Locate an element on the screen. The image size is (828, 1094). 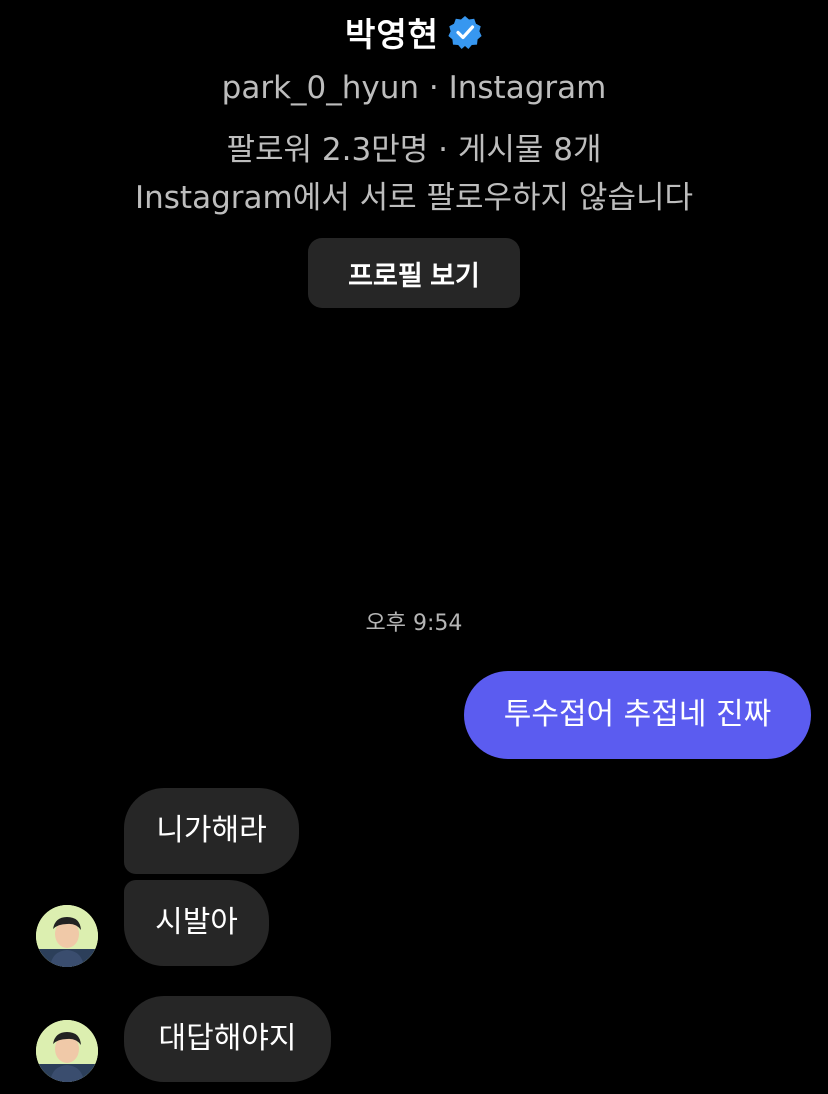
received-message-bubble: 시발아 is located at coordinates (196, 923).